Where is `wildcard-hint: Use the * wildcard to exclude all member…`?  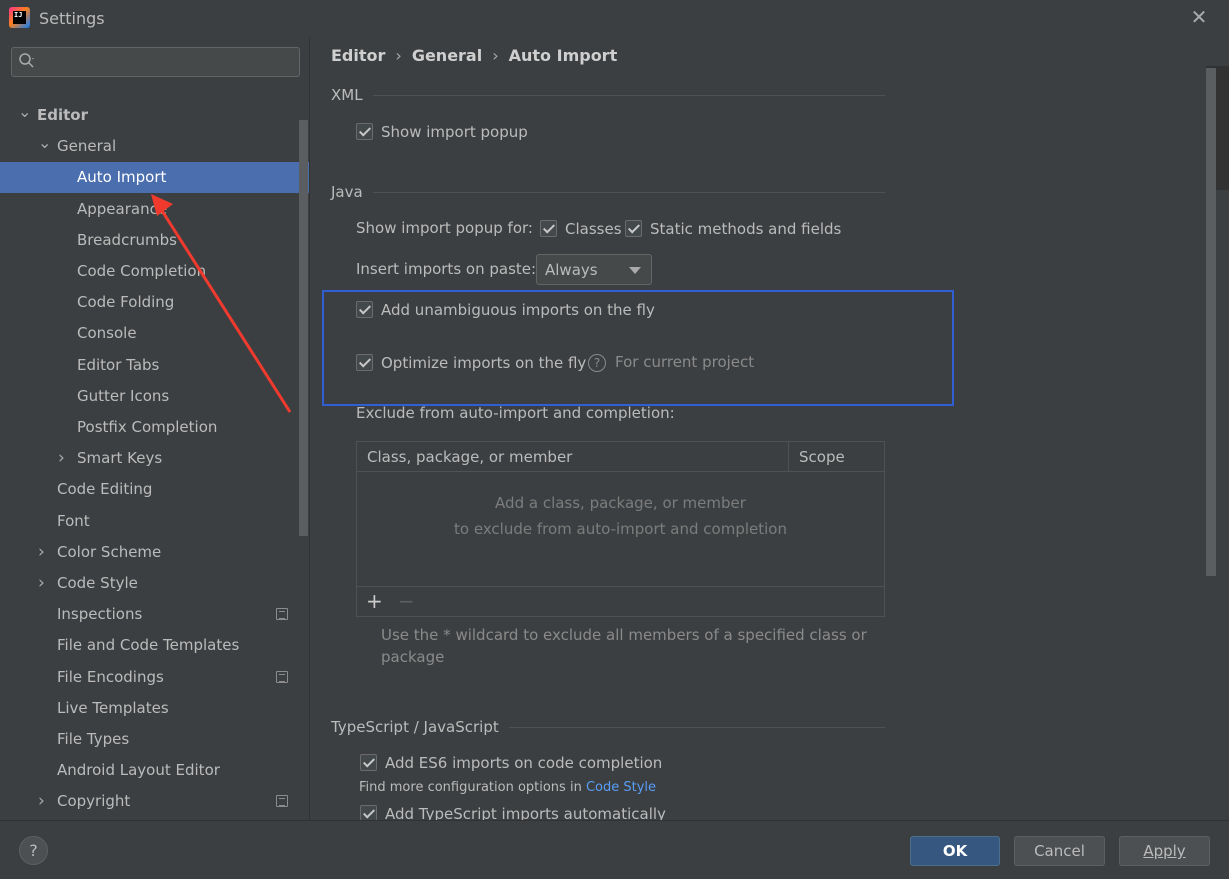 wildcard-hint: Use the * wildcard to exclude all member… is located at coordinates (624, 646).